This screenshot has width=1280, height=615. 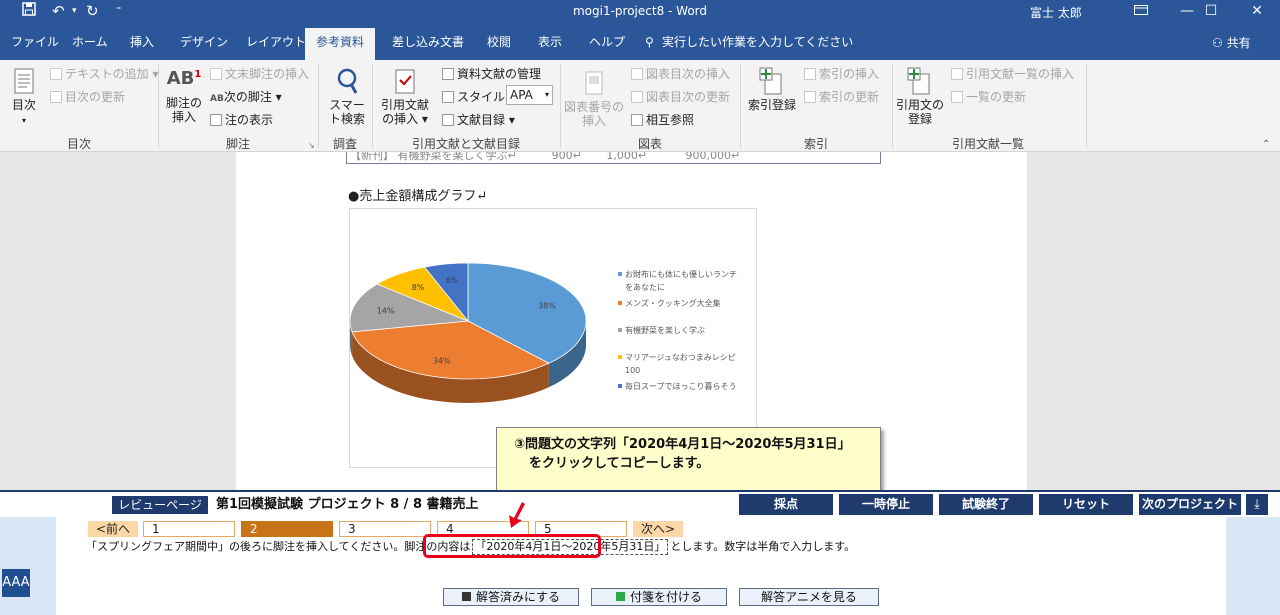 I want to click on data-label-3: 14%, so click(x=386, y=311).